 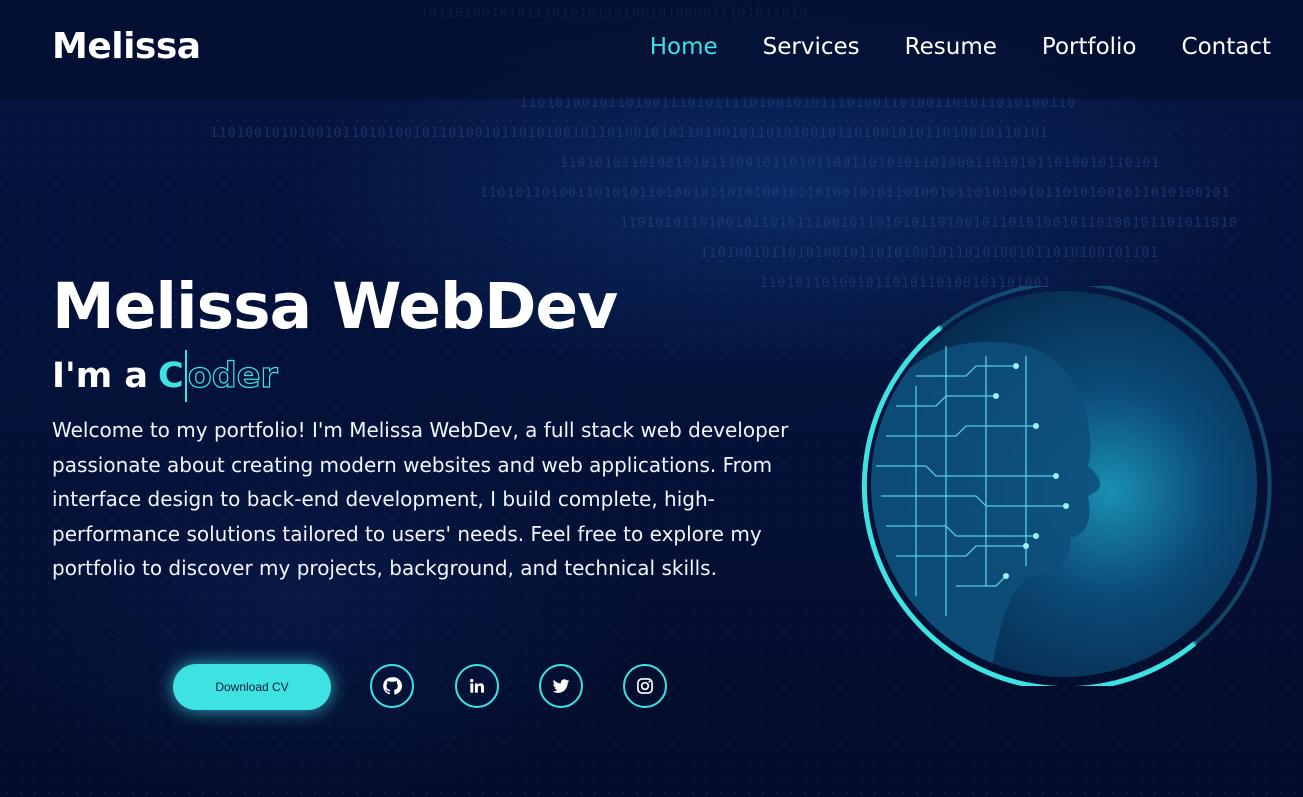 I want to click on nav-item-home: Home, so click(x=684, y=47).